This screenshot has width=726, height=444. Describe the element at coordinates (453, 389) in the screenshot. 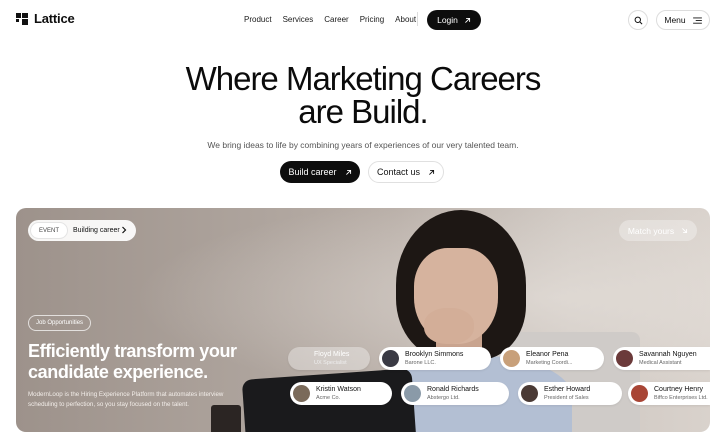

I see `candidate-name: Ronald Richards` at that location.